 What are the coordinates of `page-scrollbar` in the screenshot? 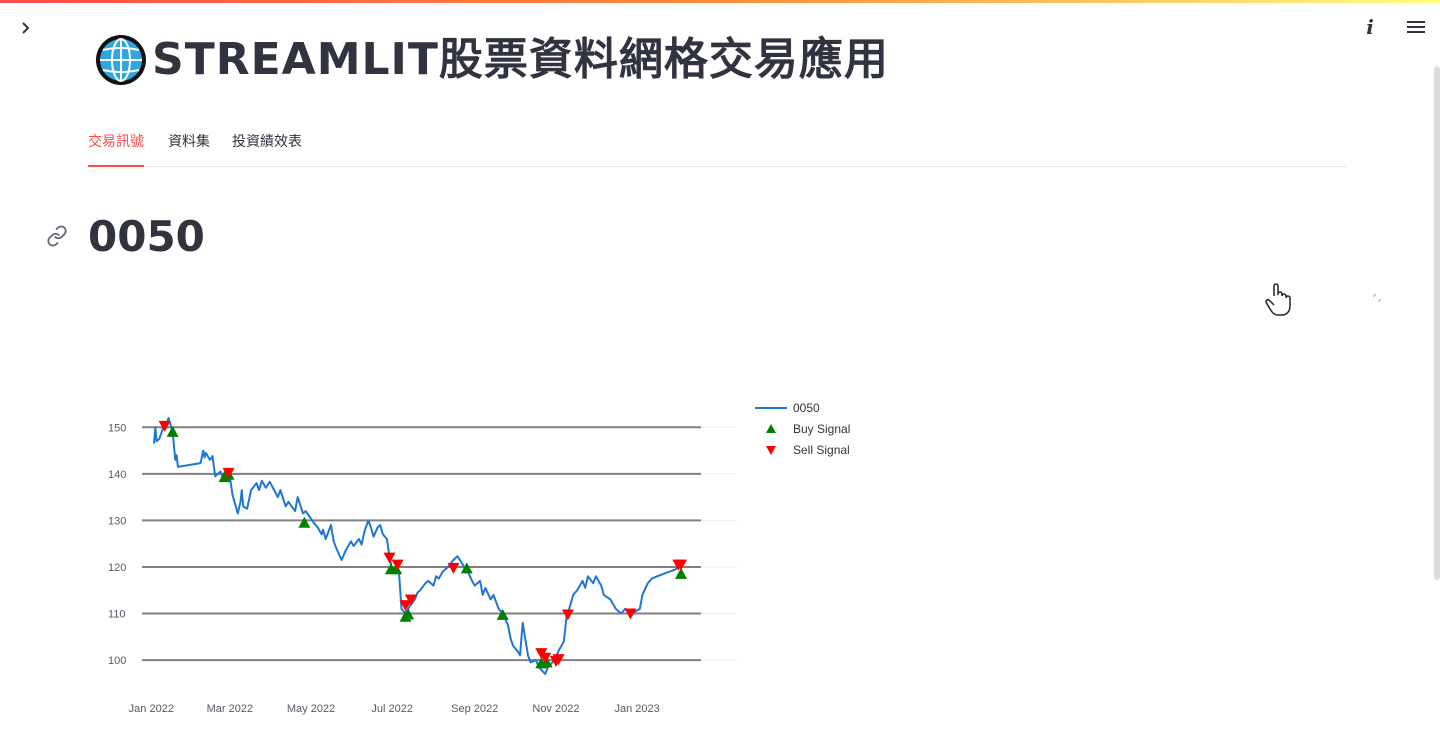 It's located at (1437, 323).